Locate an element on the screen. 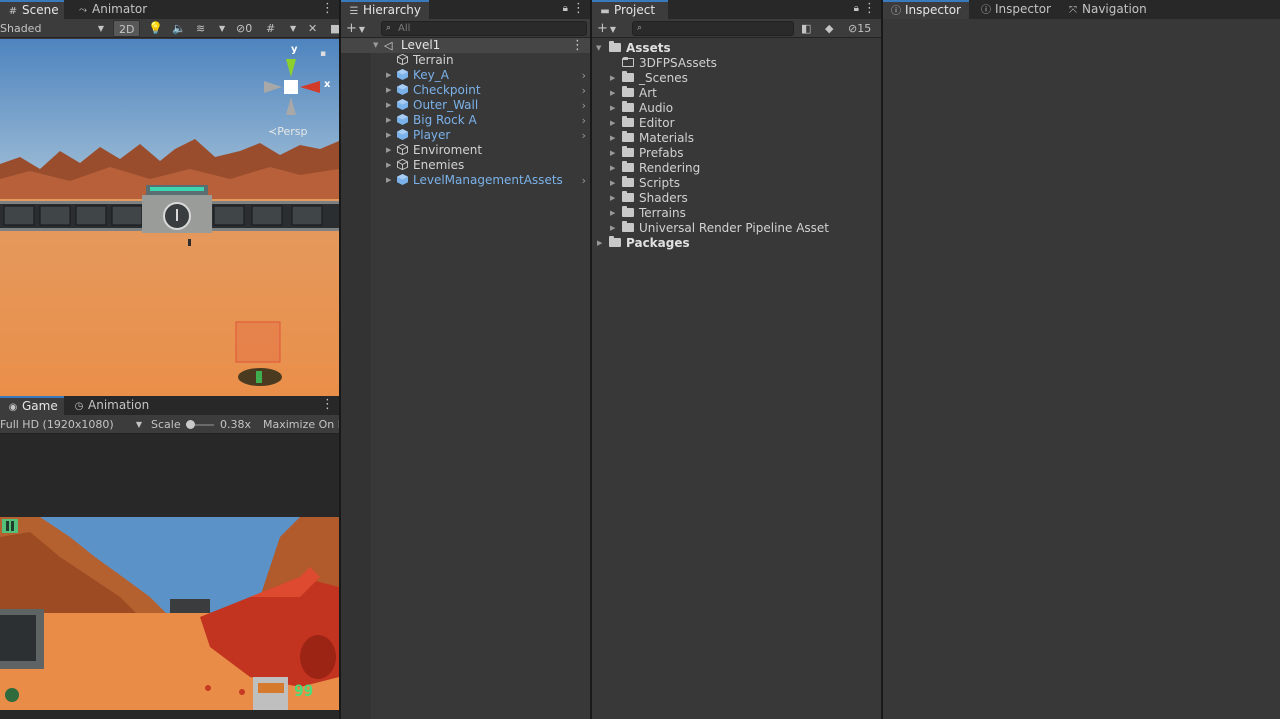 This screenshot has width=1280, height=719. chevron-down-icon: ▼ is located at coordinates (613, 29).